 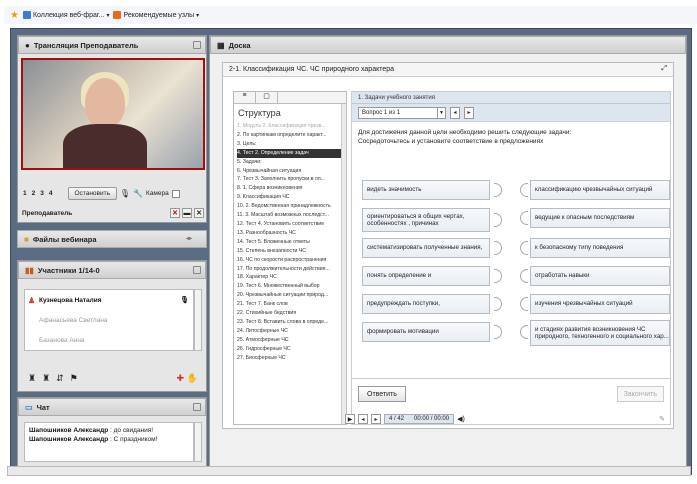 What do you see at coordinates (289, 277) in the screenshot?
I see `structure-item: 18. Характер ЧС` at bounding box center [289, 277].